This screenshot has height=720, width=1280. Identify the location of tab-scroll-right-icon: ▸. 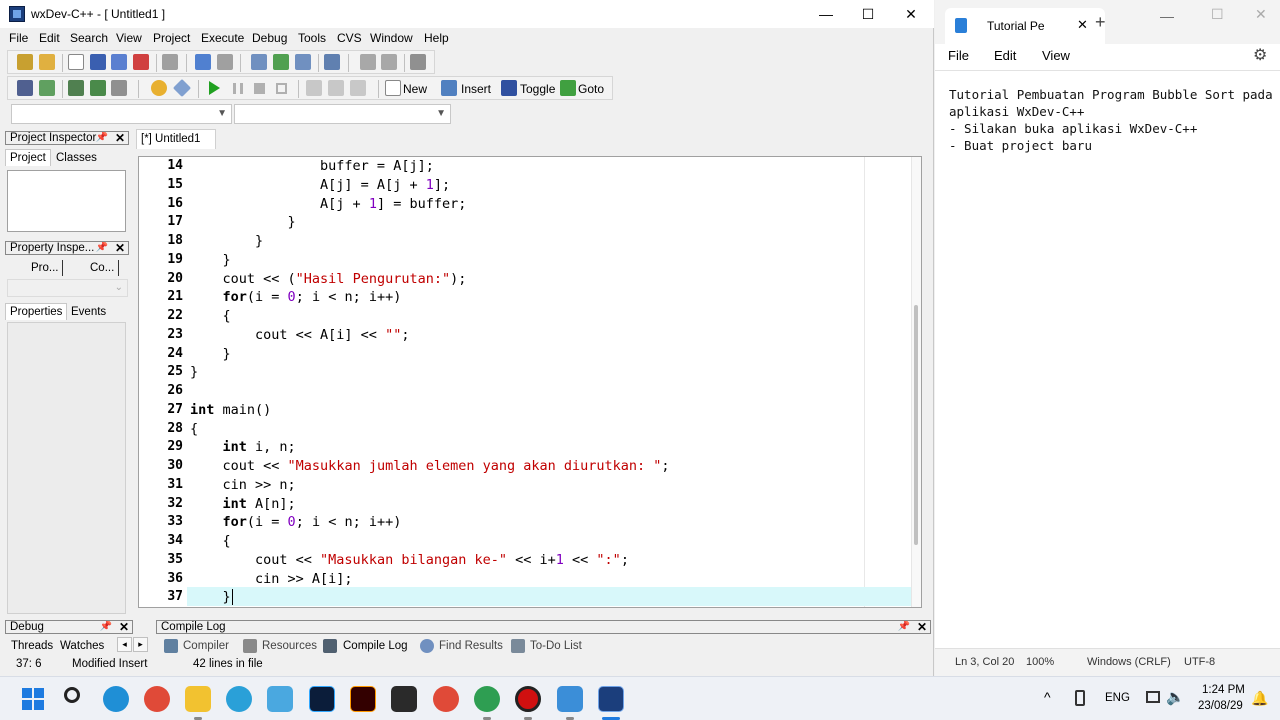
(140, 644).